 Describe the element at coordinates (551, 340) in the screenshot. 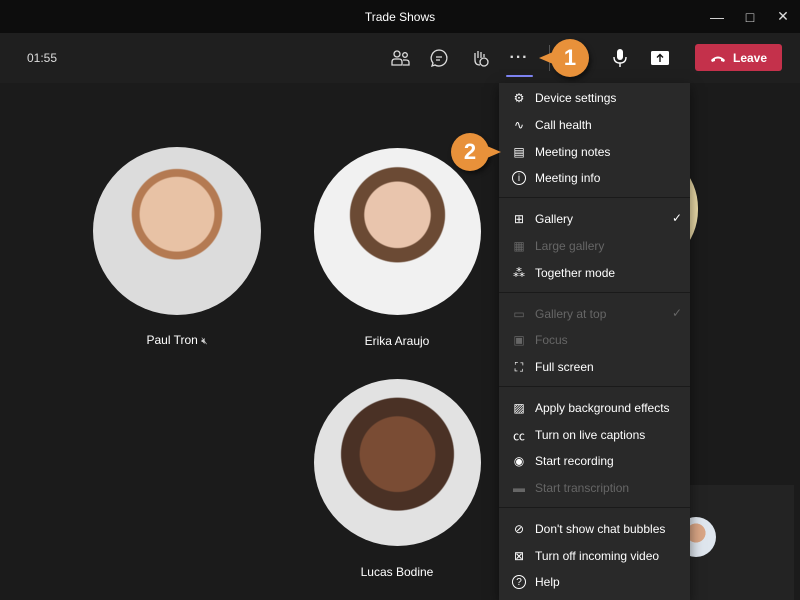

I see `menu-item-label: Focus` at that location.